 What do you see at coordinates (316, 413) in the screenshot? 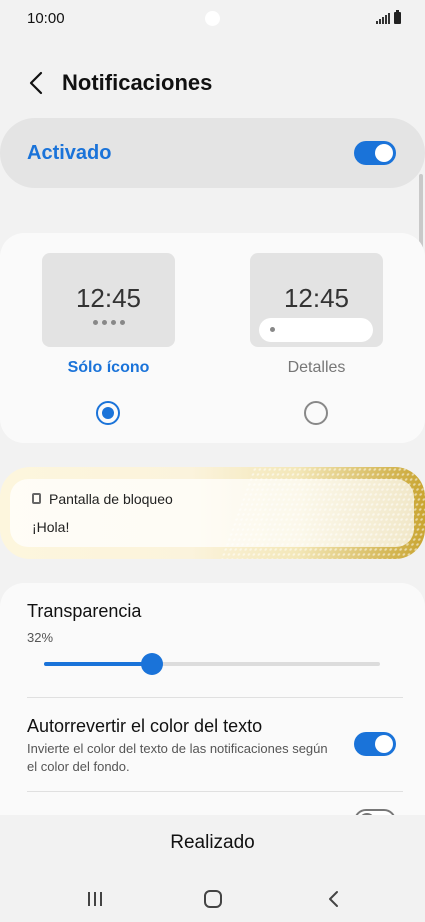
I see `details-radio` at bounding box center [316, 413].